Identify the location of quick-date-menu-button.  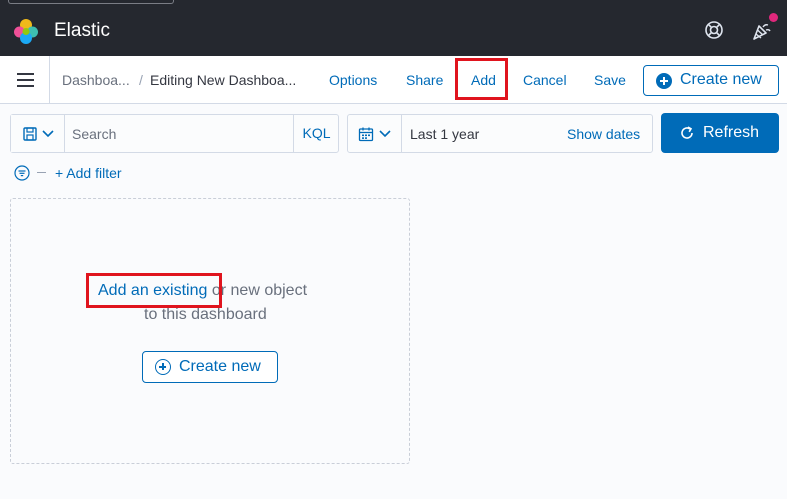
(375, 133).